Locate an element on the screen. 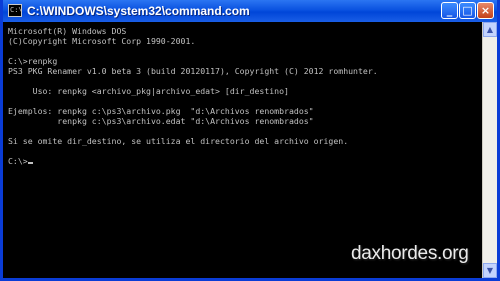  close-button: × is located at coordinates (485, 10).